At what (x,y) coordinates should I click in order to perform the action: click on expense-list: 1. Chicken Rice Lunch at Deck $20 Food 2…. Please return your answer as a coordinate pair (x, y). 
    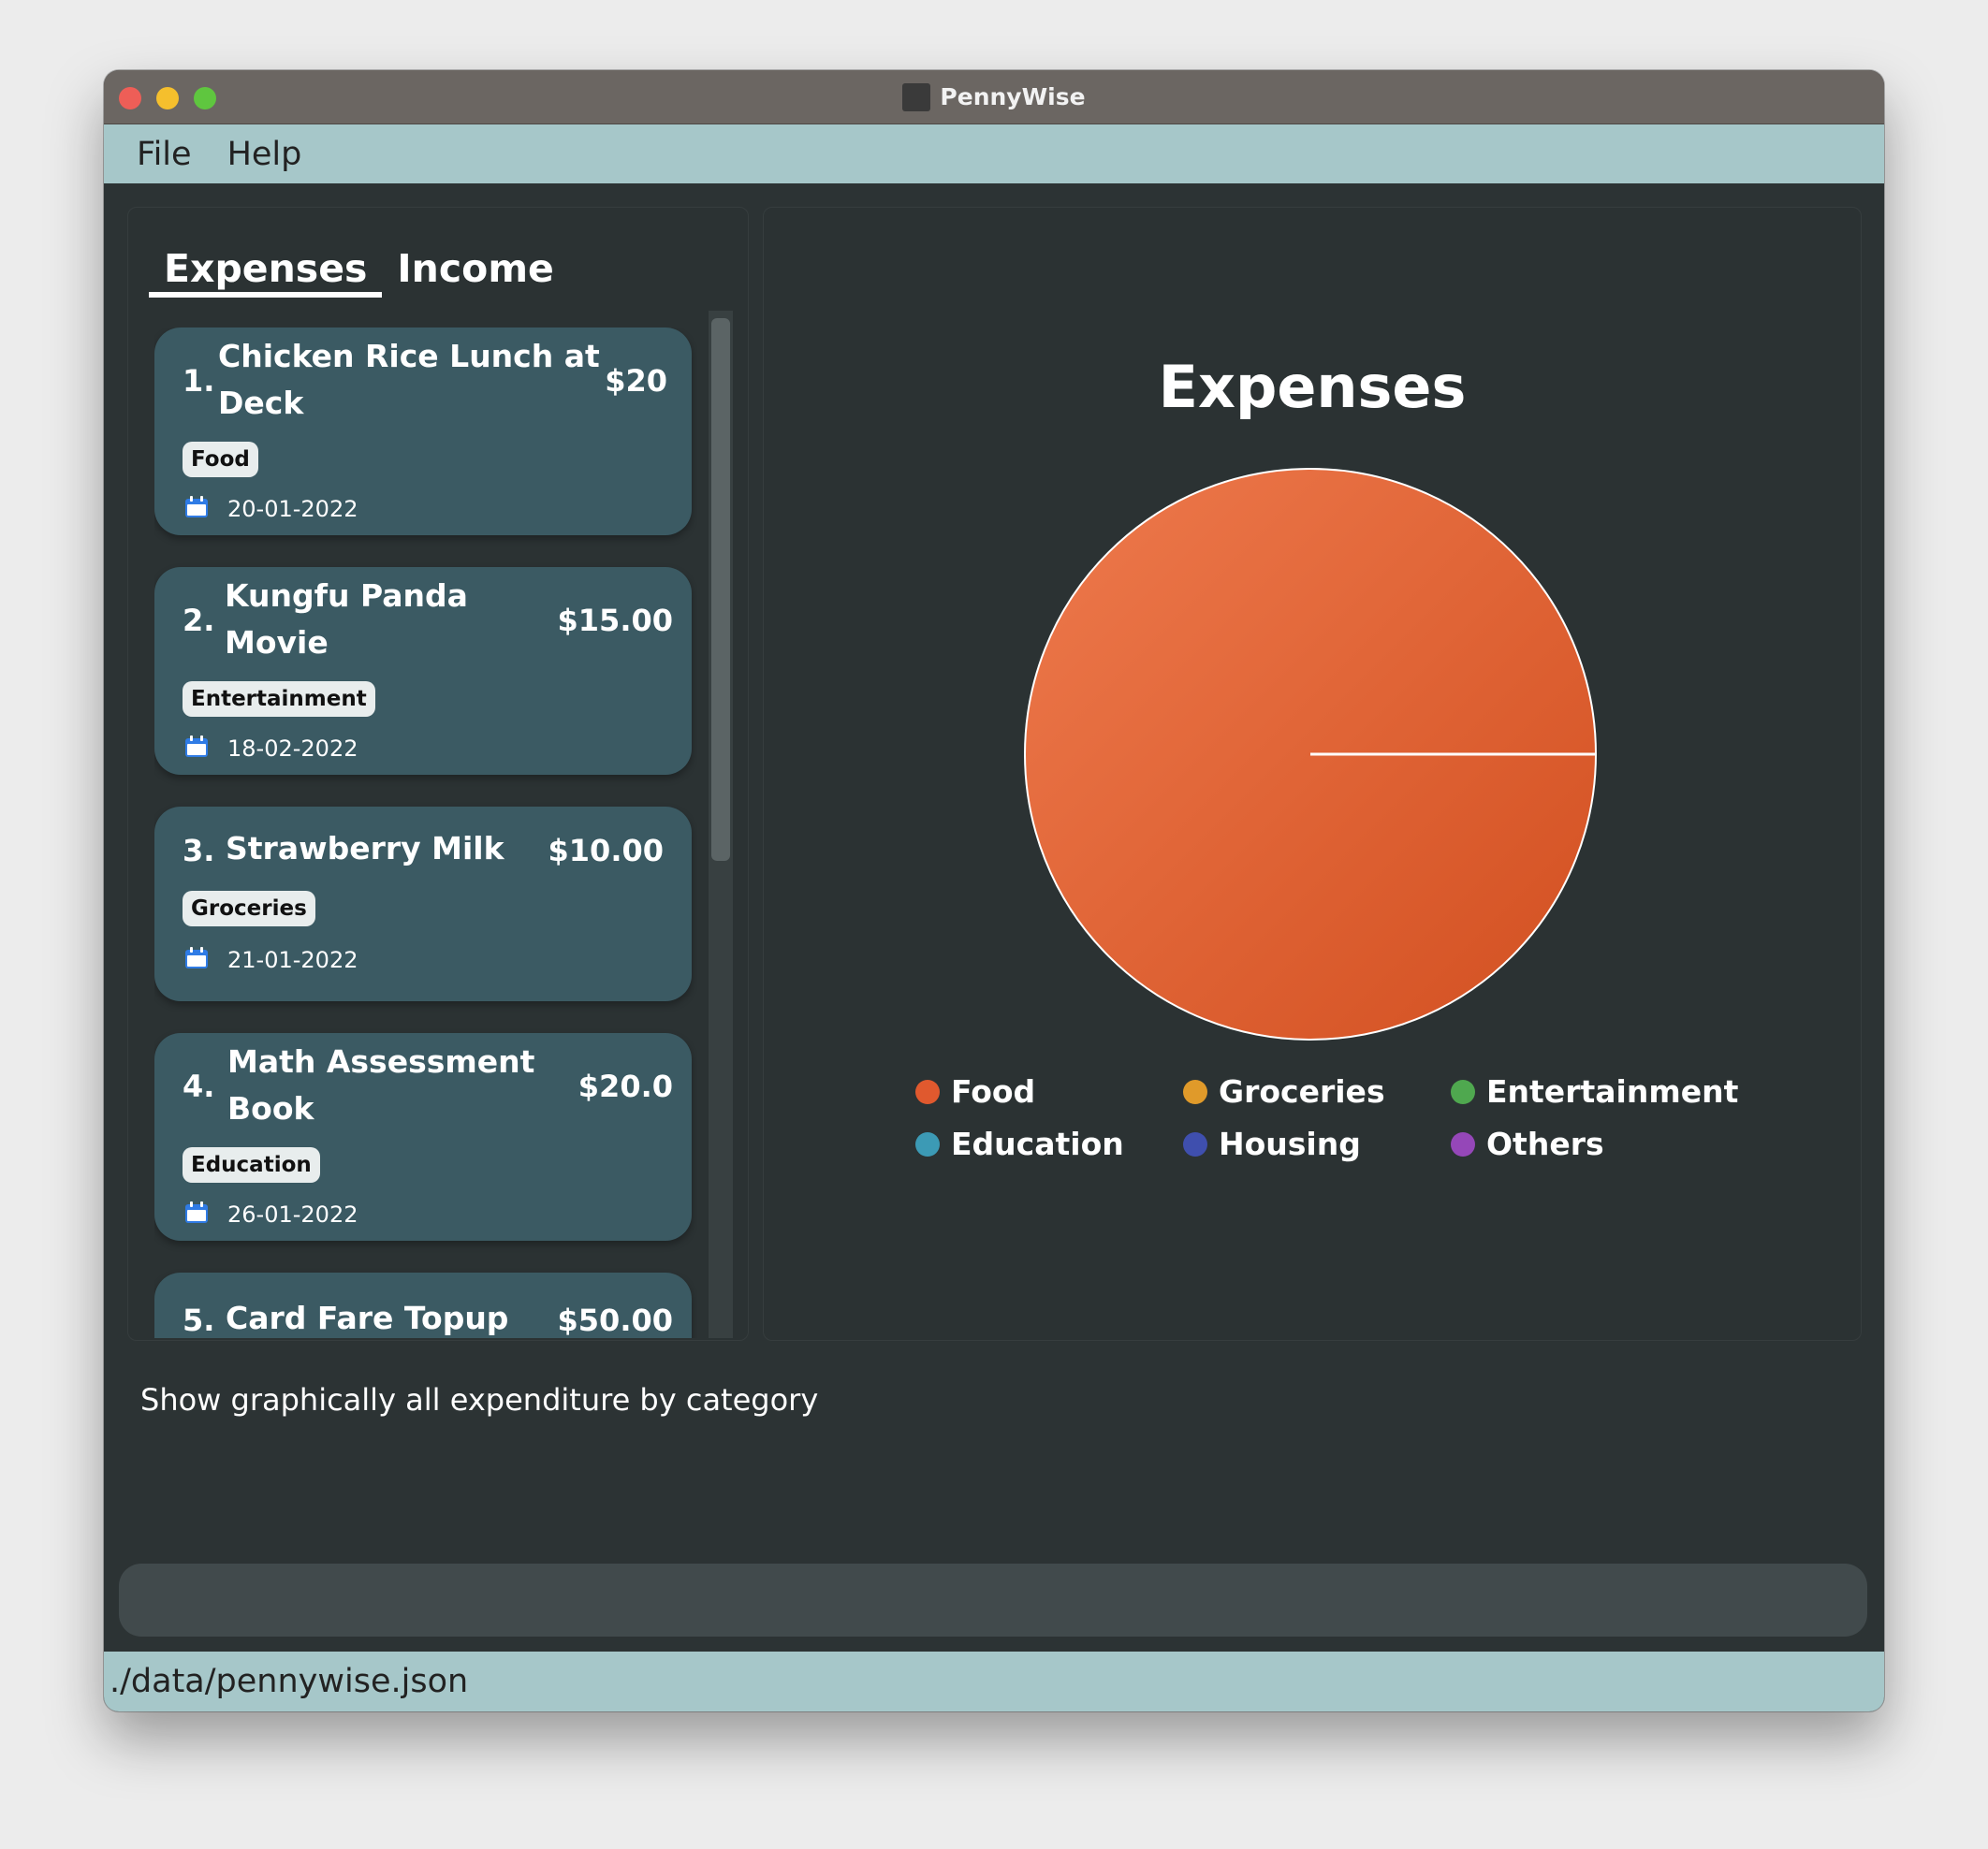
    Looking at the image, I should click on (425, 833).